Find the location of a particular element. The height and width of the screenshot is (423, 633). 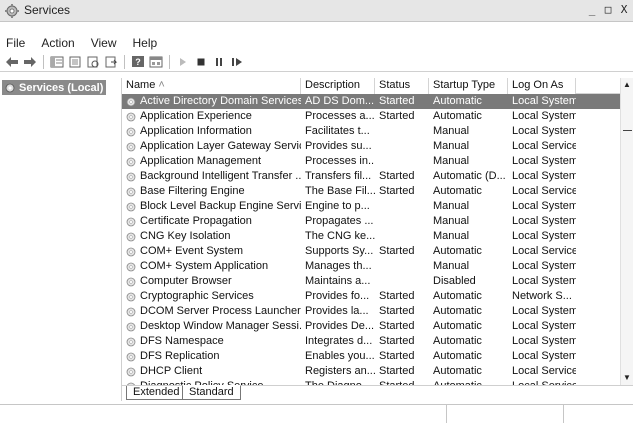

back-icon is located at coordinates (12, 62).